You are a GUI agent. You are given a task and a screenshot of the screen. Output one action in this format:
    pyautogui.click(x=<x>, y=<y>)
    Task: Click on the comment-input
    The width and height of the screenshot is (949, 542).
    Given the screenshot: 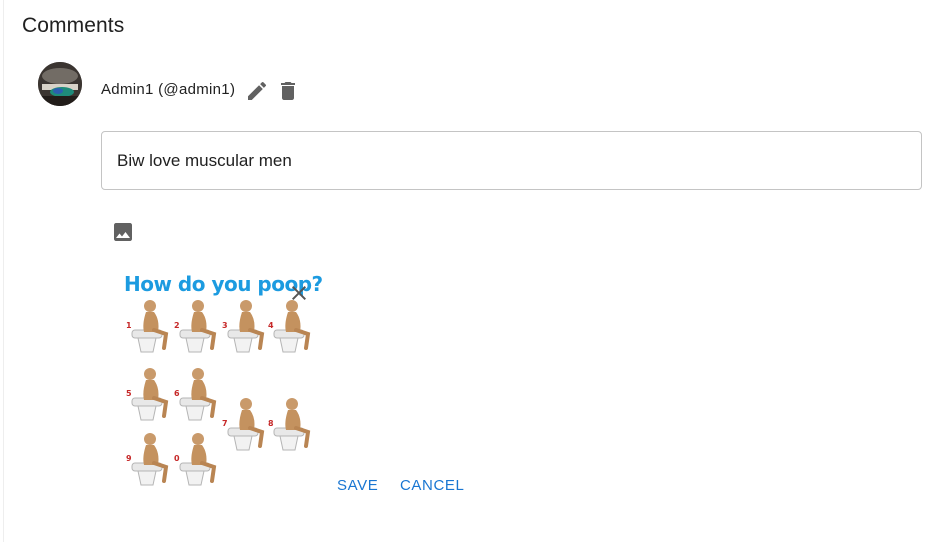 What is the action you would take?
    pyautogui.click(x=512, y=160)
    